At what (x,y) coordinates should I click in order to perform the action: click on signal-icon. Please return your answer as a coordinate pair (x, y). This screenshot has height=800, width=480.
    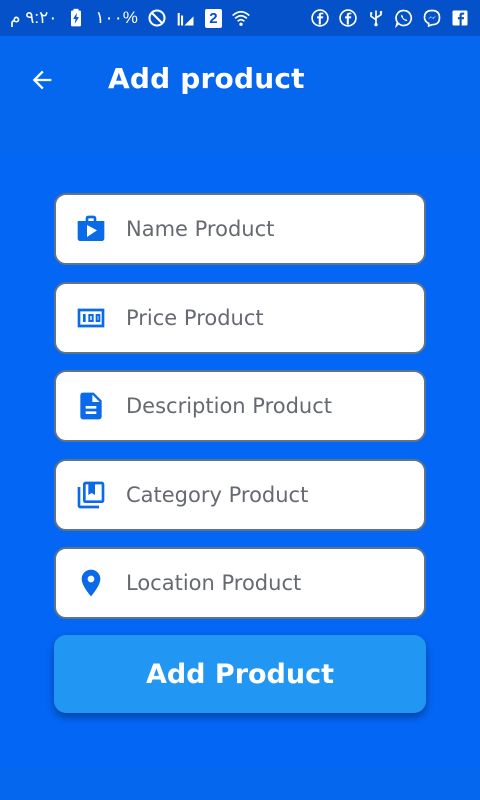
    Looking at the image, I should click on (186, 18).